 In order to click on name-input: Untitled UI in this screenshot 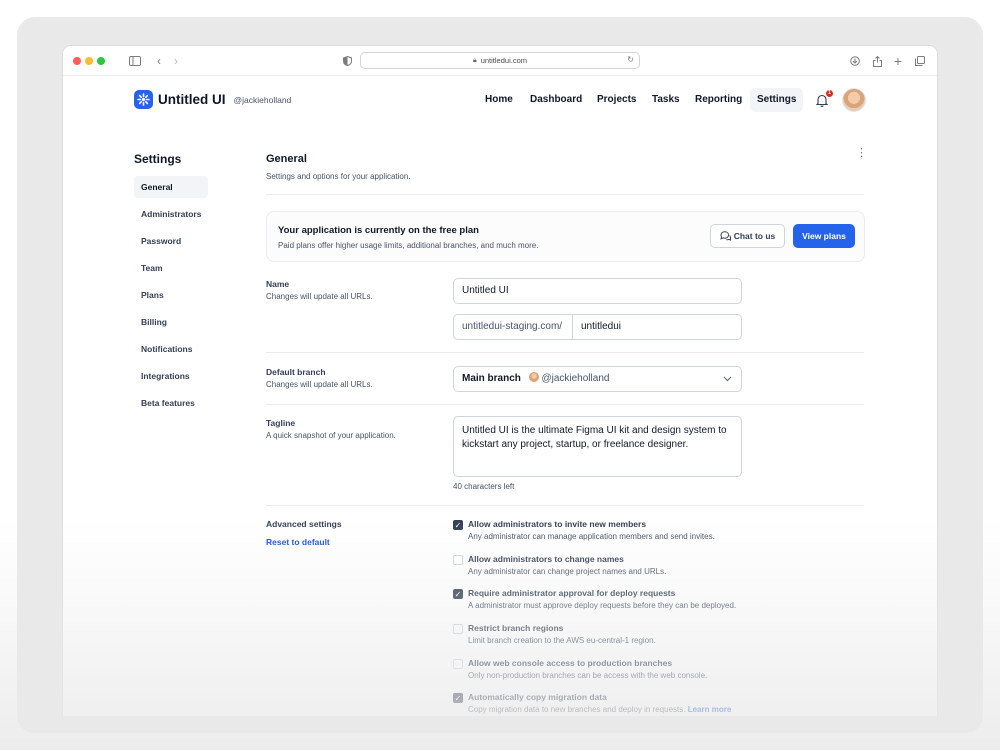, I will do `click(597, 291)`.